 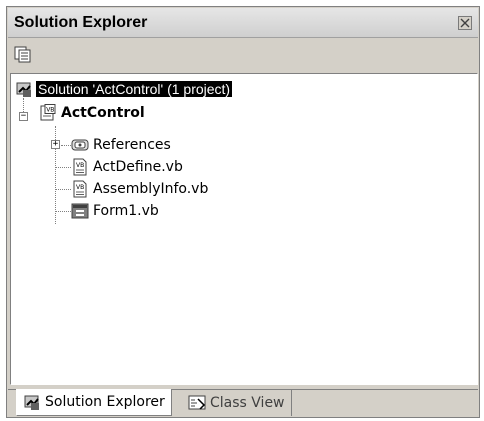 What do you see at coordinates (151, 189) in the screenshot?
I see `assemblyinfo-label: AssemblyInfo.vb` at bounding box center [151, 189].